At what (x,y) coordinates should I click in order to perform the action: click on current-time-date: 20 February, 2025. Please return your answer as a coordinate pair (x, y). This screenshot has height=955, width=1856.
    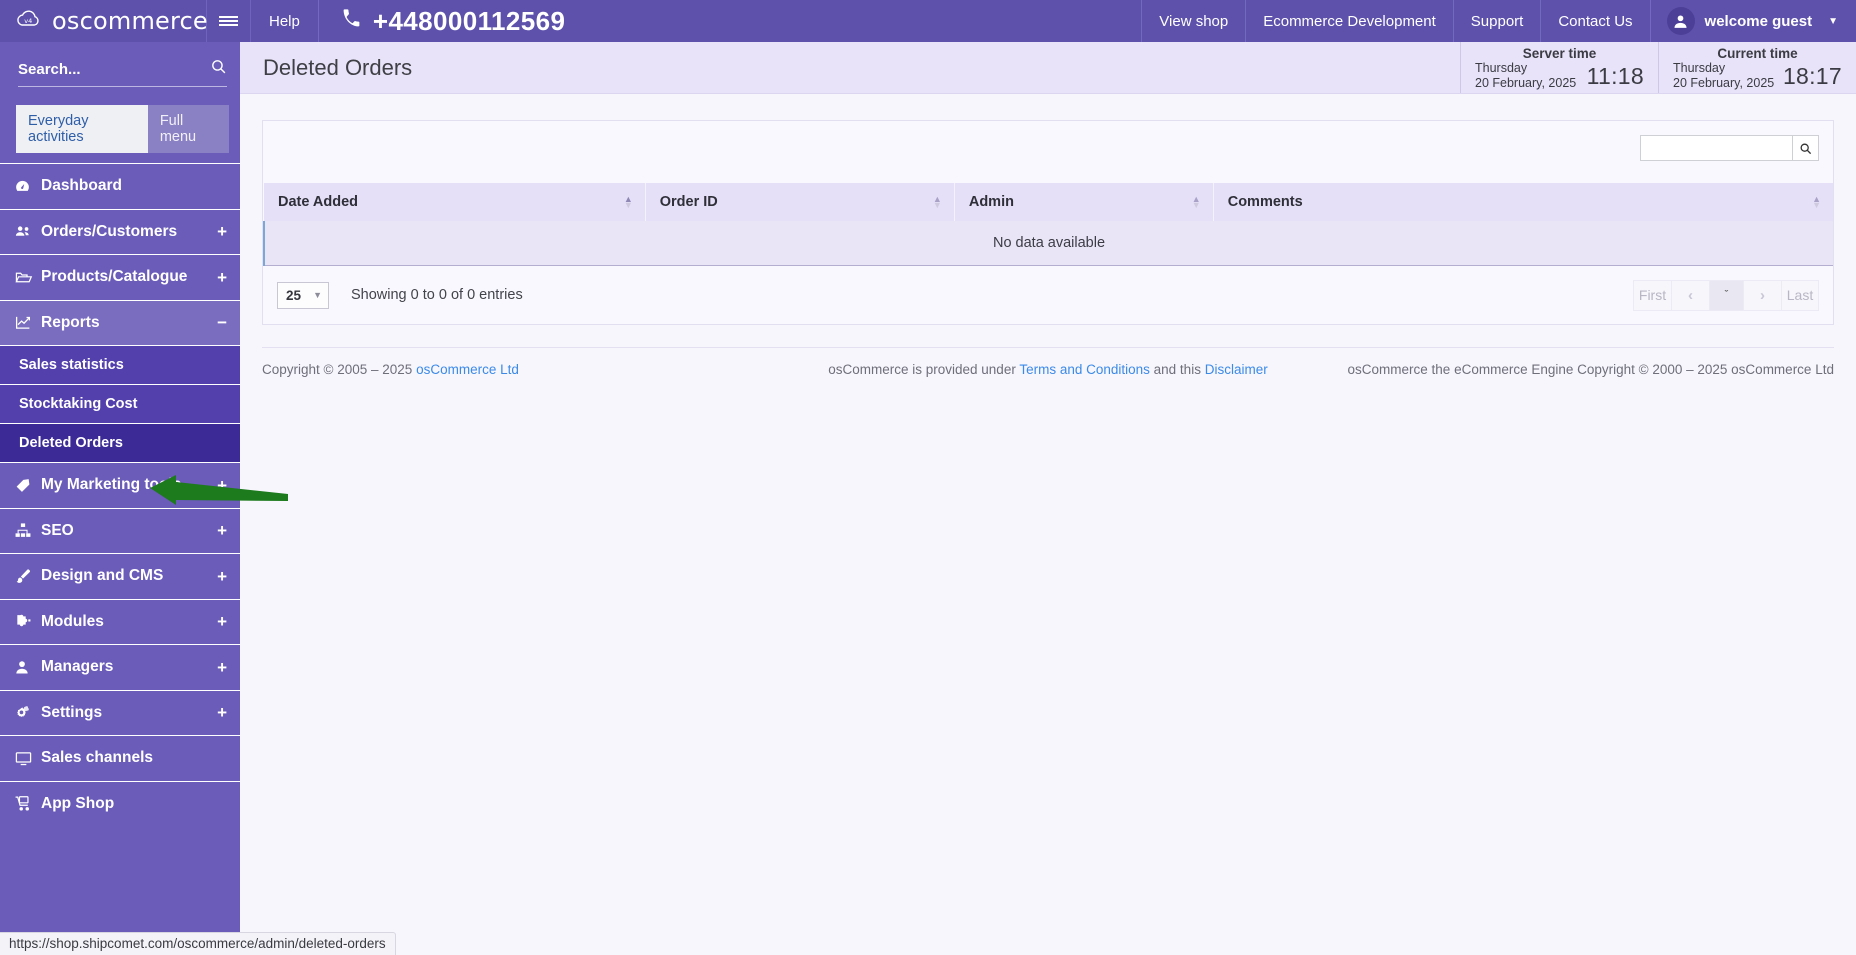
    Looking at the image, I should click on (1724, 83).